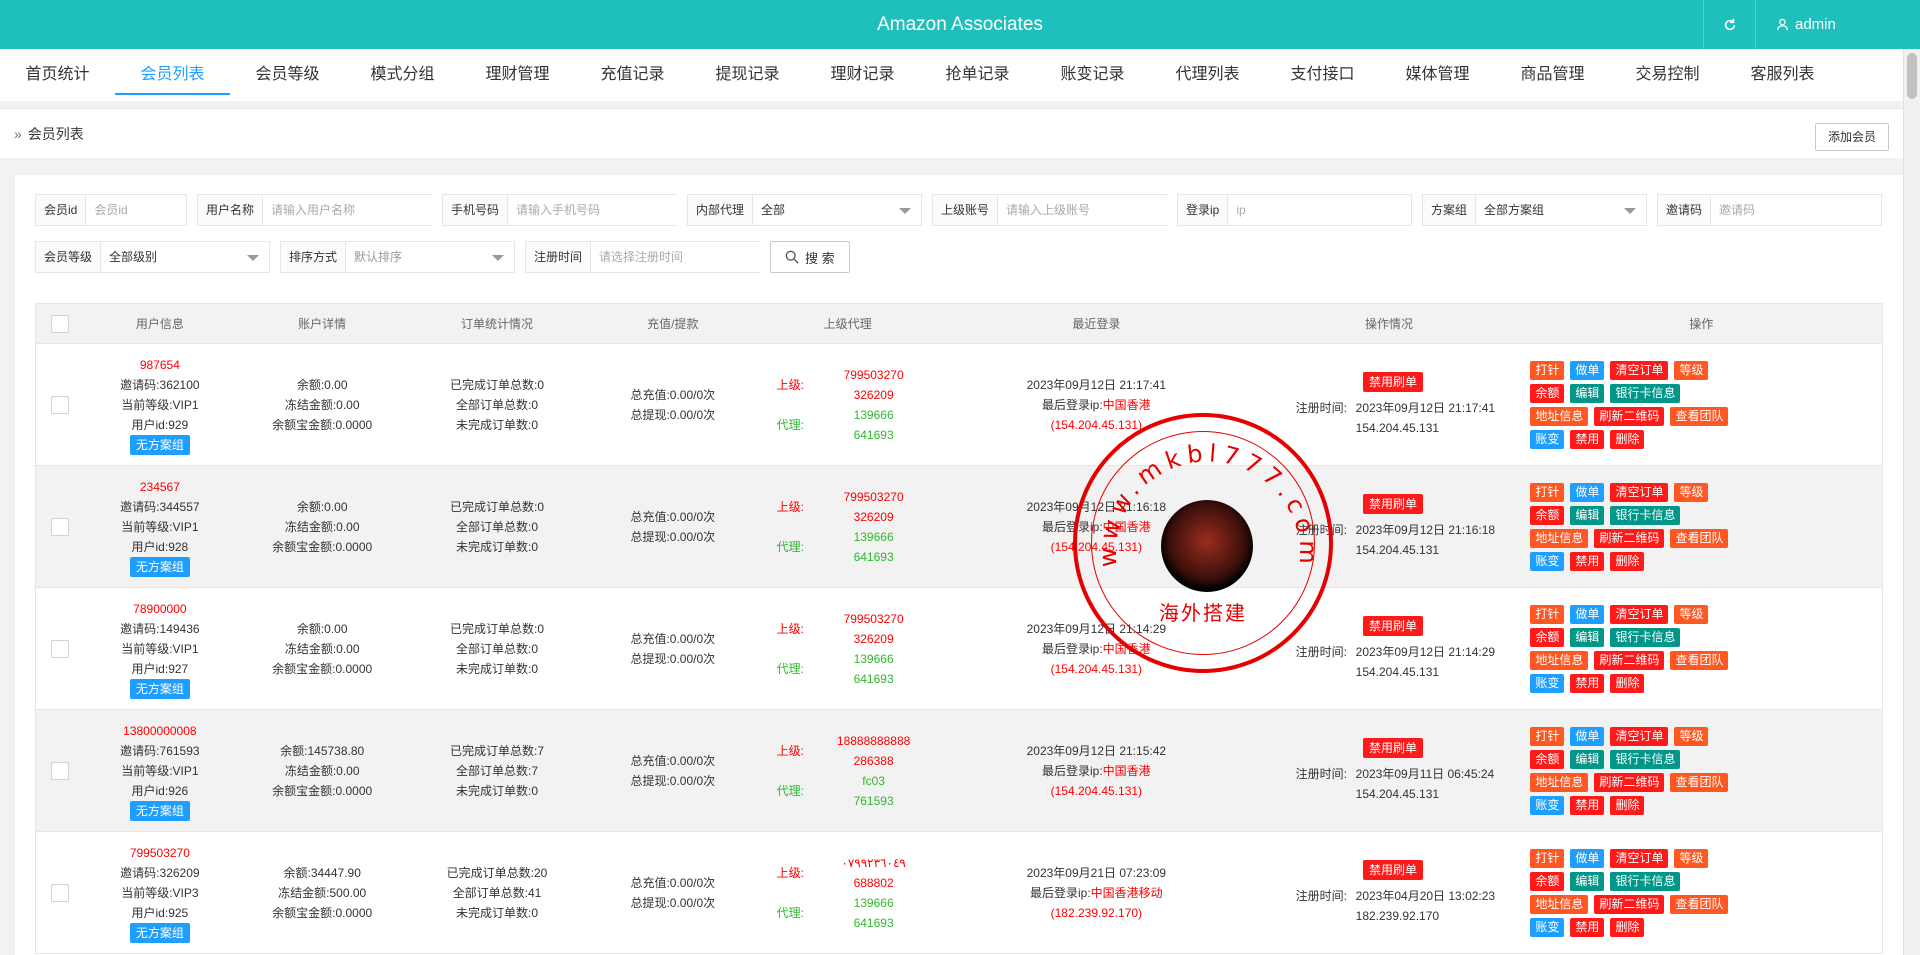 The width and height of the screenshot is (1920, 955). Describe the element at coordinates (593, 210) in the screenshot. I see `phone-input` at that location.